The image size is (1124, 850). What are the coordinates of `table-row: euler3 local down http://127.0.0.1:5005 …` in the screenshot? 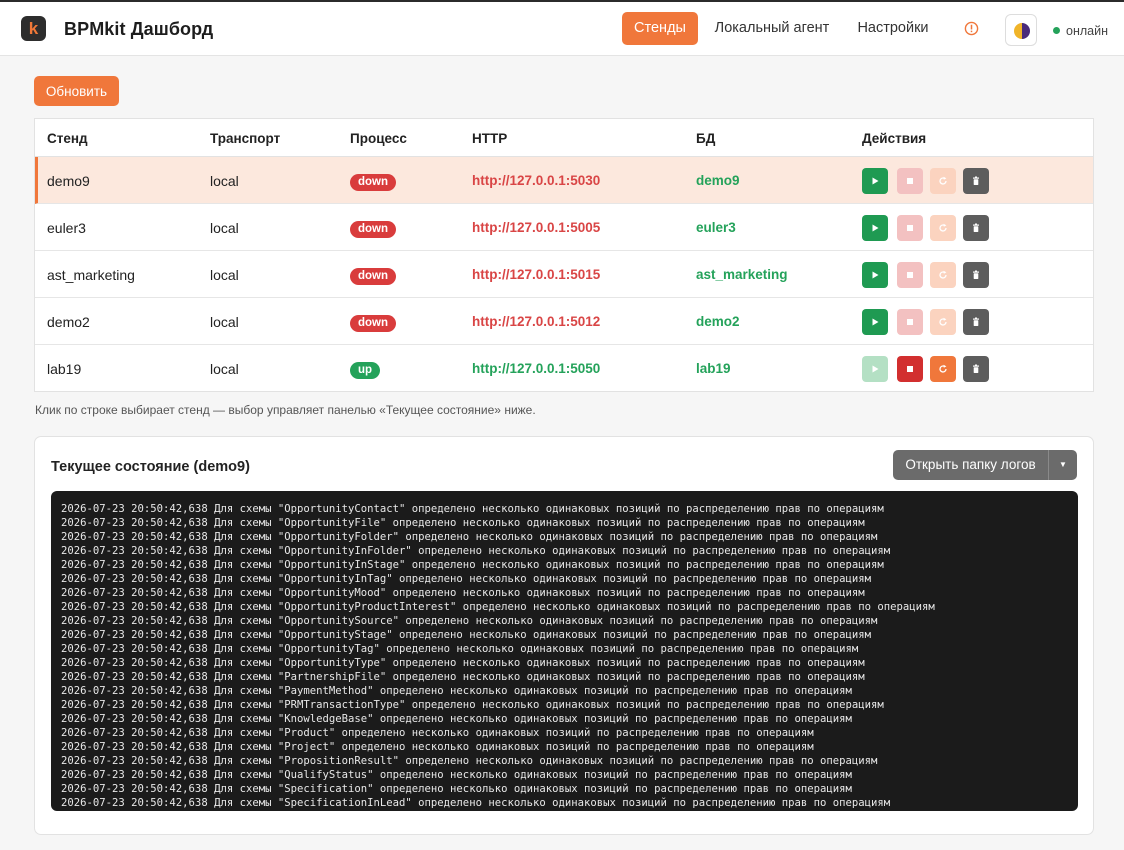 It's located at (564, 227).